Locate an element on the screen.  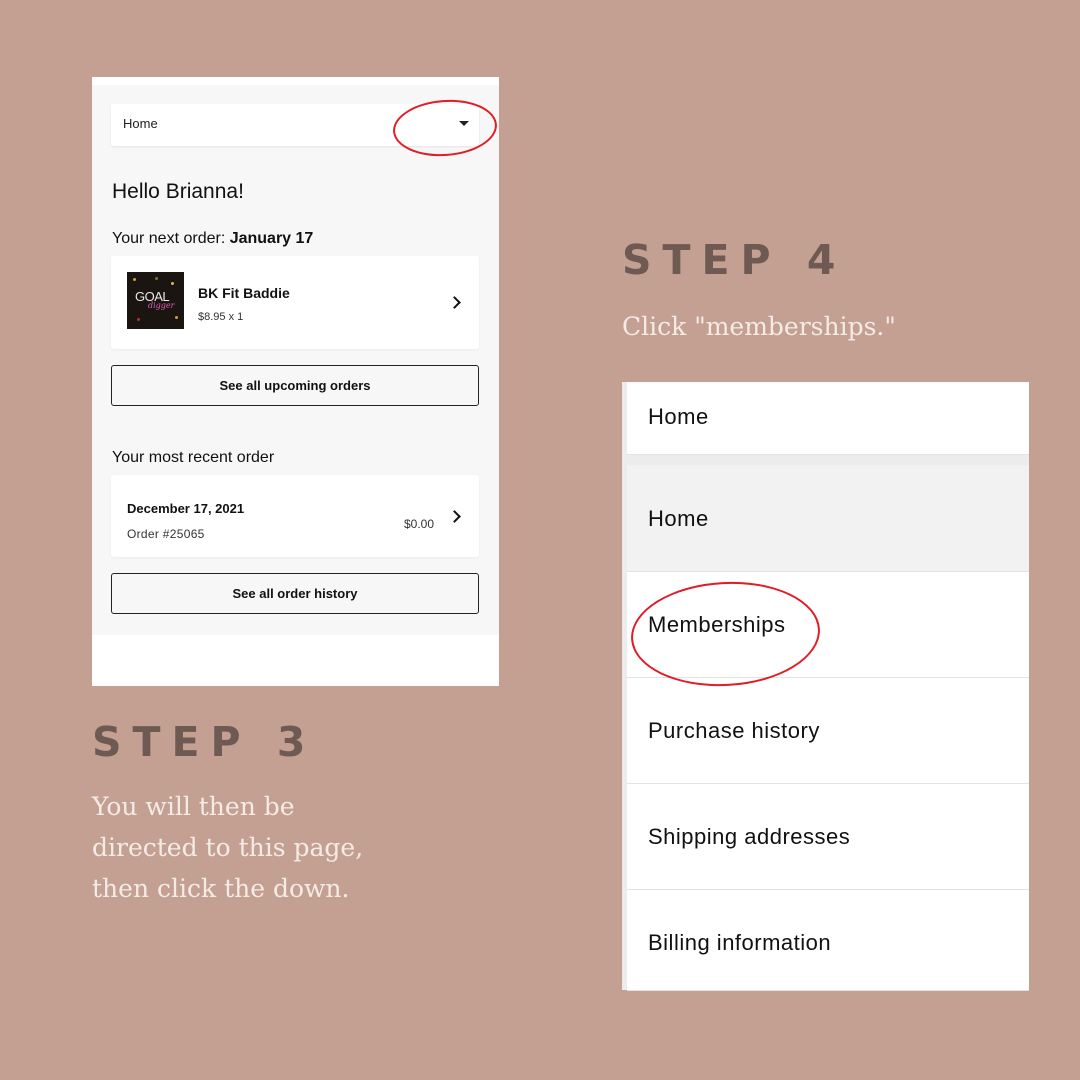
product-image-subtext: digger is located at coordinates (161, 305).